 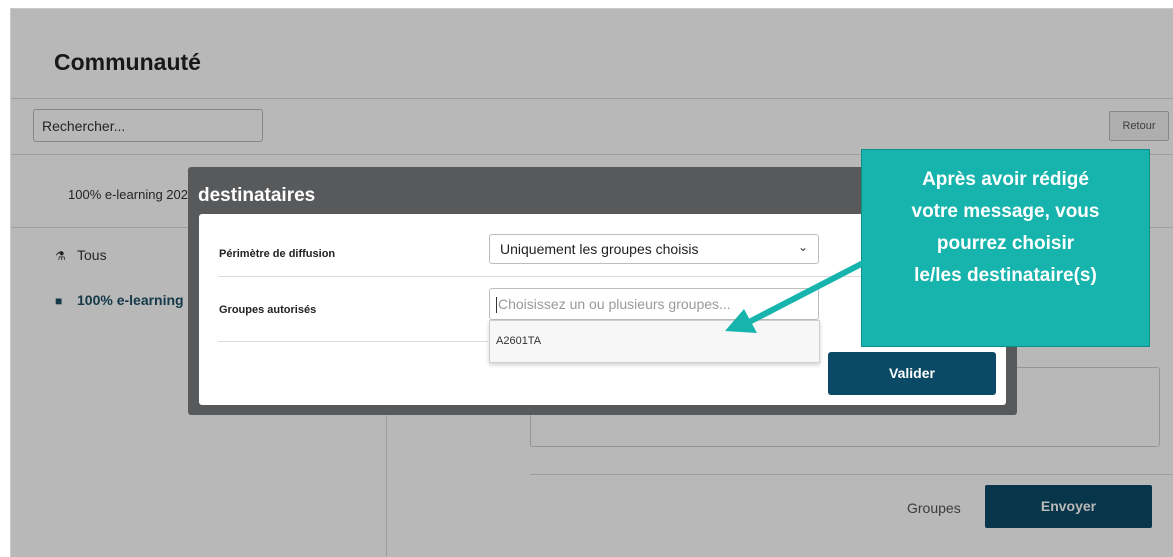 What do you see at coordinates (809, 291) in the screenshot?
I see `arrow-shaft` at bounding box center [809, 291].